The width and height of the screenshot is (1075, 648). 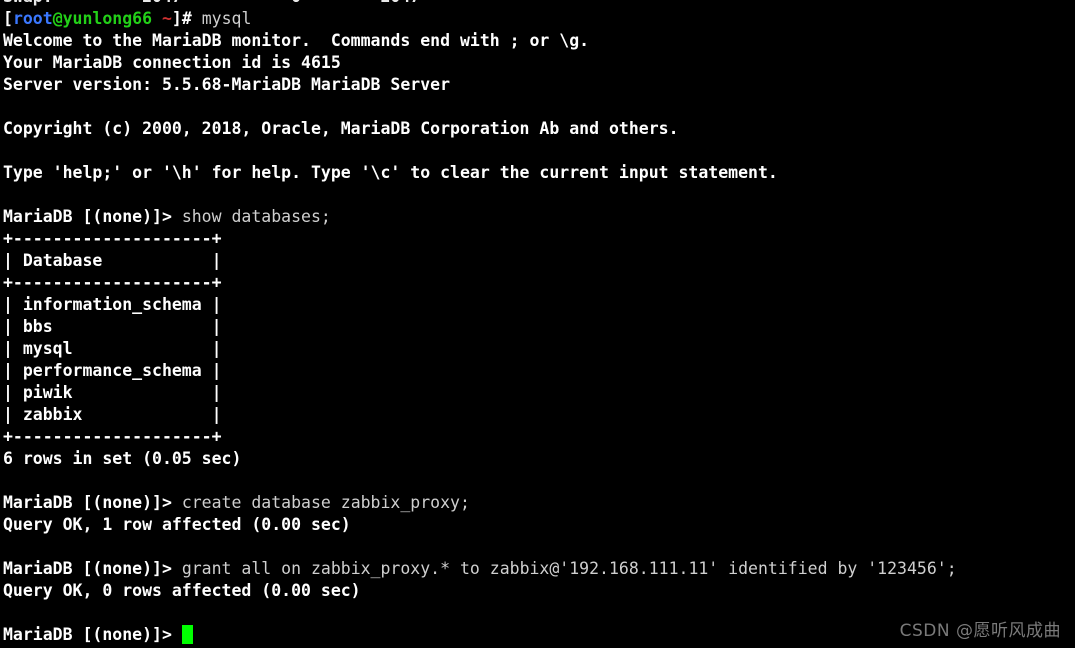 I want to click on shell-command-mysql: mysql, so click(x=226, y=18).